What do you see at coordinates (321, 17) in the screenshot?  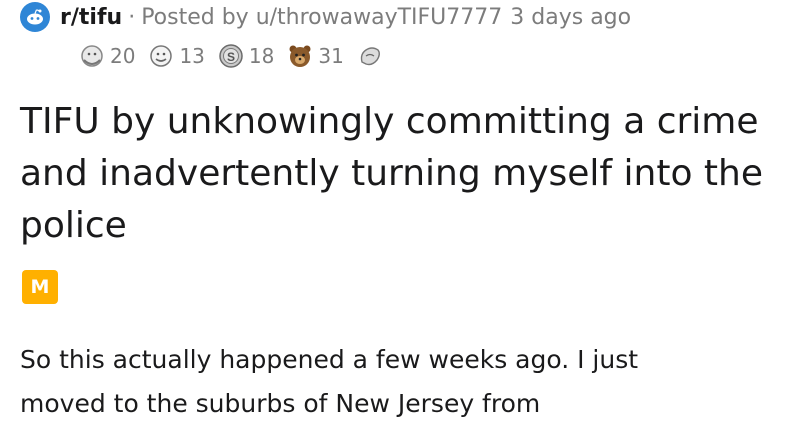 I see `posted-by-user: Posted by u/throwawayTIFU7777` at bounding box center [321, 17].